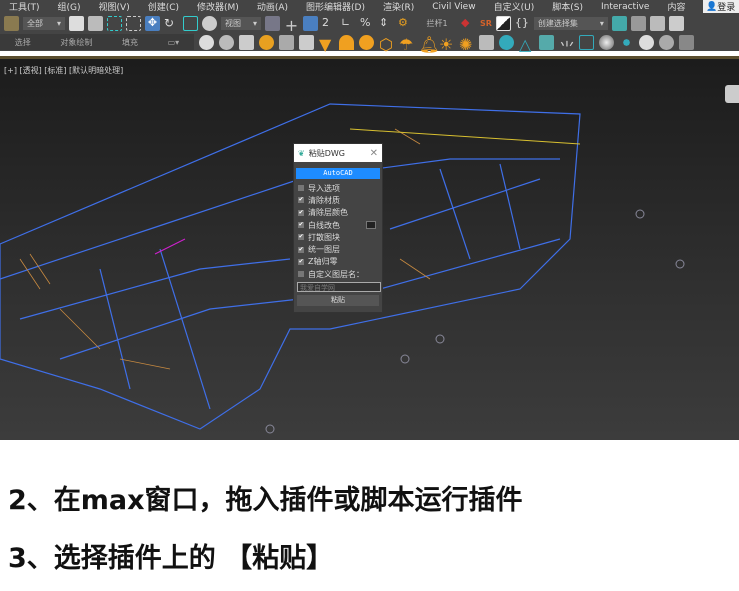 This screenshot has height=591, width=739. What do you see at coordinates (241, 23) in the screenshot?
I see `reference-coord-dropdown: 视图 ▾` at bounding box center [241, 23].